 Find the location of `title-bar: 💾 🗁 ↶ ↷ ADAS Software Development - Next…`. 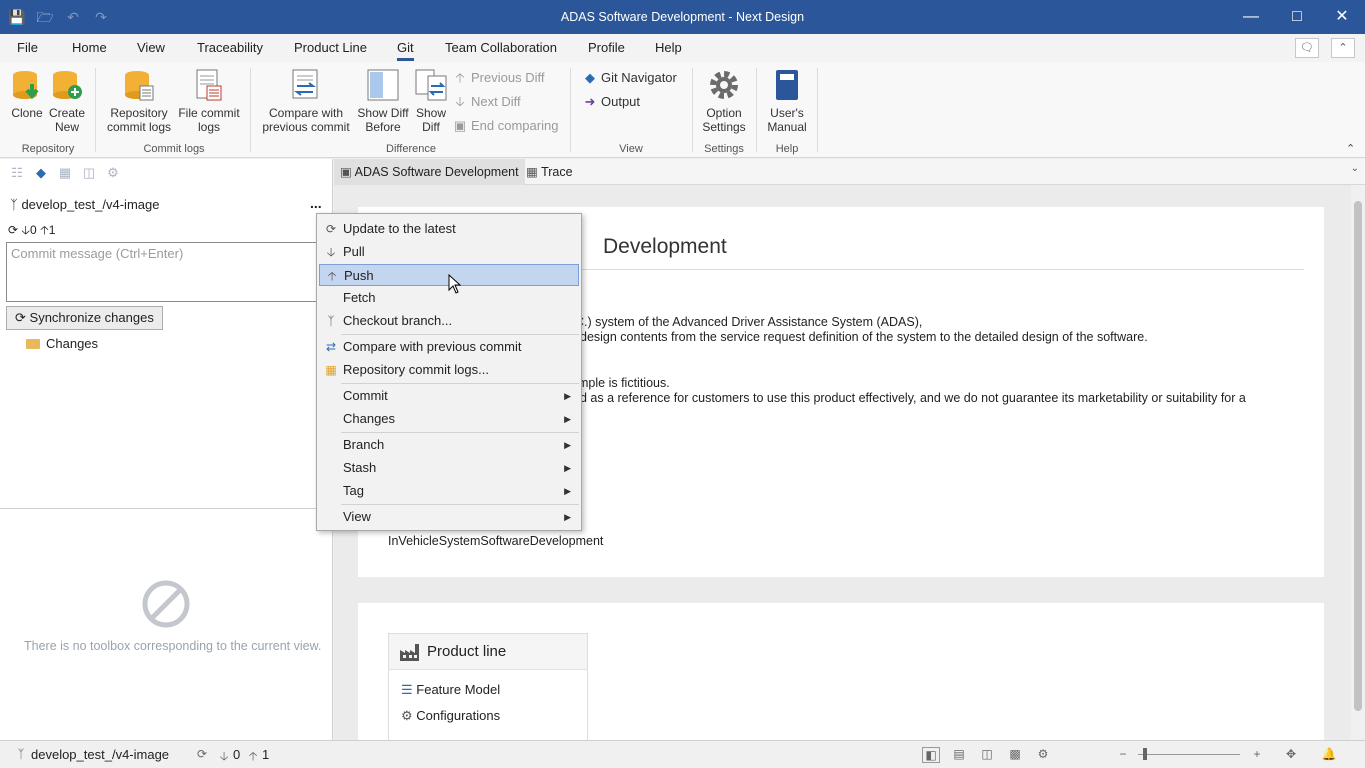

title-bar: 💾 🗁 ↶ ↷ ADAS Software Development - Next… is located at coordinates (682, 17).